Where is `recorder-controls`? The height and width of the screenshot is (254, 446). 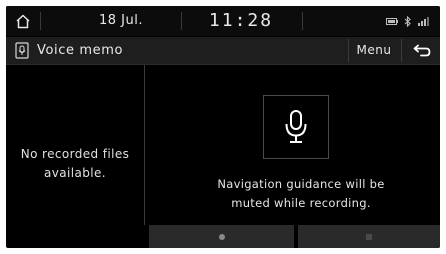 recorder-controls is located at coordinates (294, 236).